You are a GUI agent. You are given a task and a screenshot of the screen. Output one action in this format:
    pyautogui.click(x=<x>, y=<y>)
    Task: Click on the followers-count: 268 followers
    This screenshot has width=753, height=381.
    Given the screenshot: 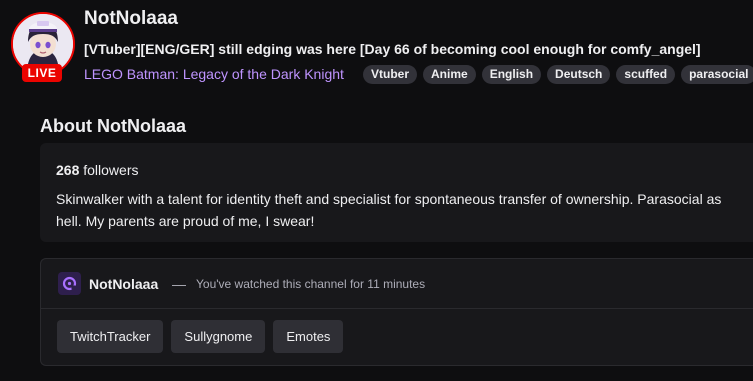 What is the action you would take?
    pyautogui.click(x=97, y=170)
    